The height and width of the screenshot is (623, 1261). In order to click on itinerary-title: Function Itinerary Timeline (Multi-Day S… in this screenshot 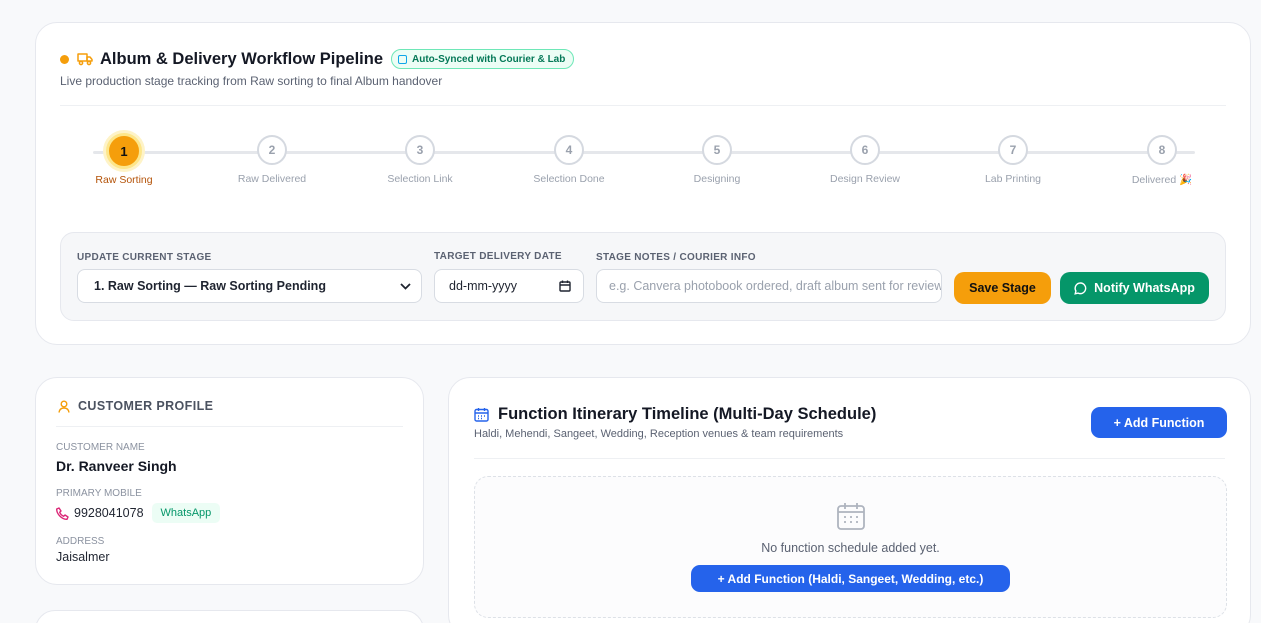, I will do `click(687, 414)`.